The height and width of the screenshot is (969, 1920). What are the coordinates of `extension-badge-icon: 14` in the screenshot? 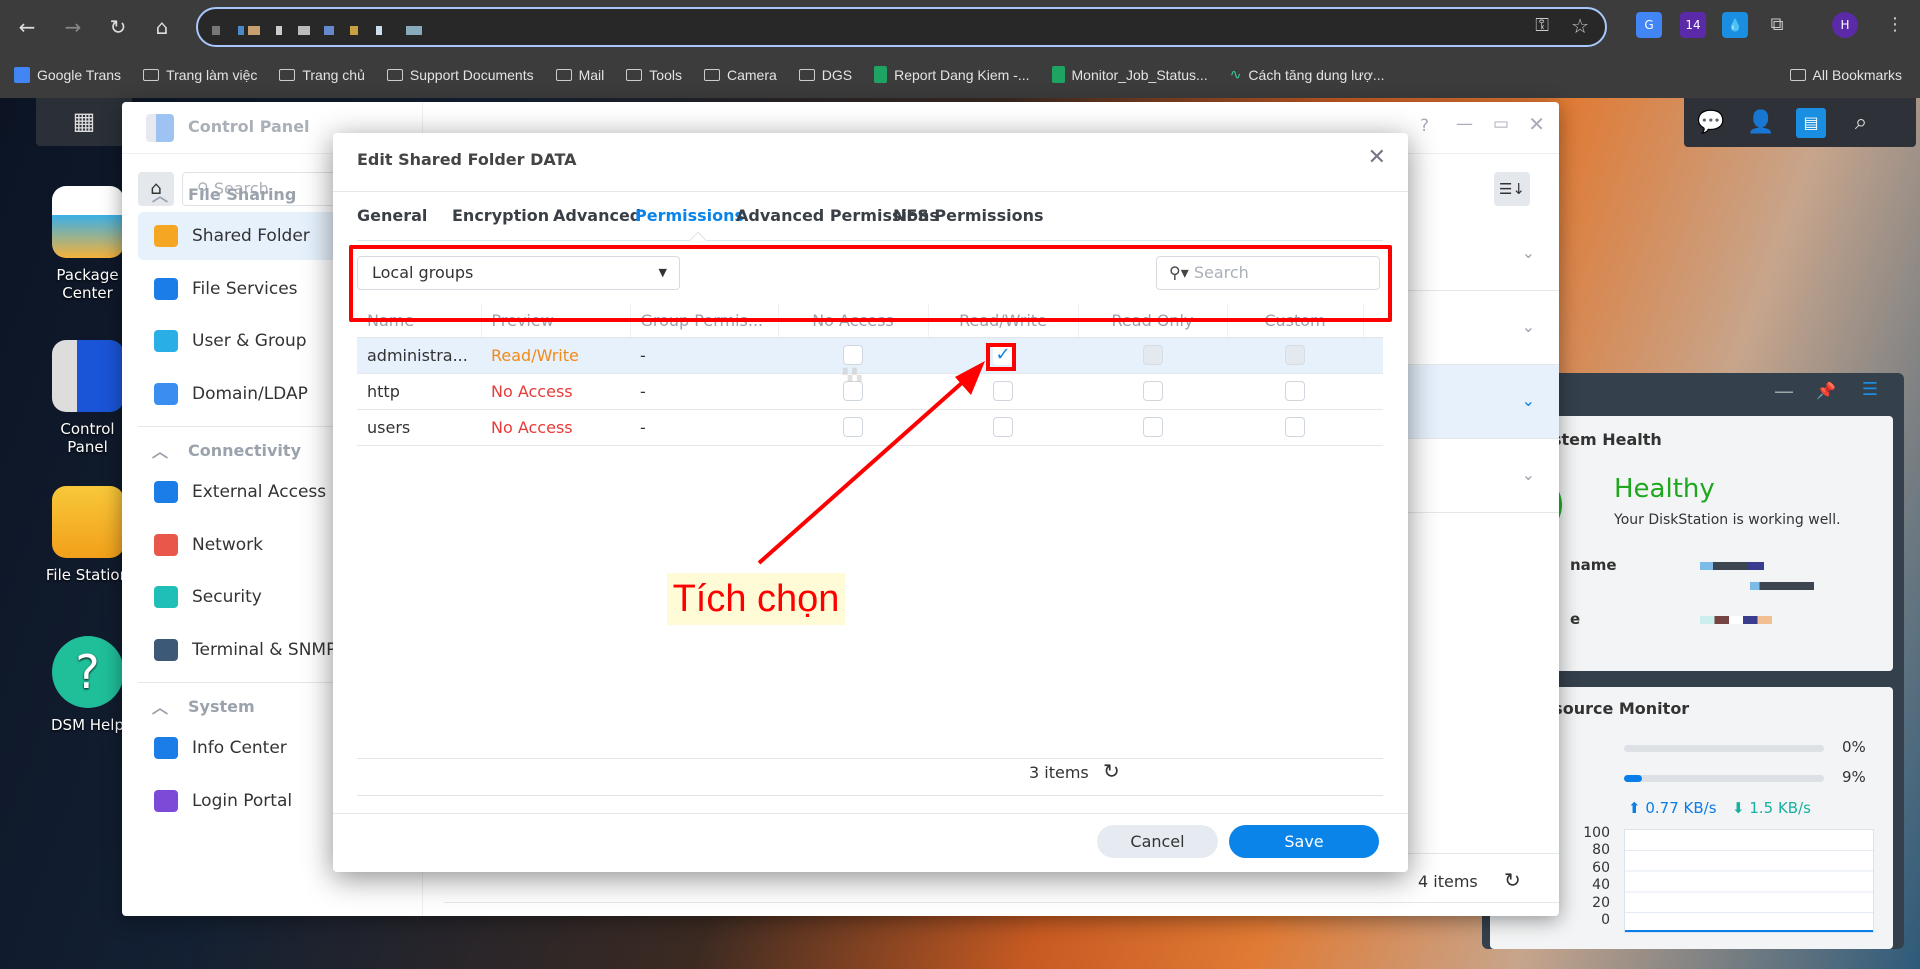 It's located at (1693, 25).